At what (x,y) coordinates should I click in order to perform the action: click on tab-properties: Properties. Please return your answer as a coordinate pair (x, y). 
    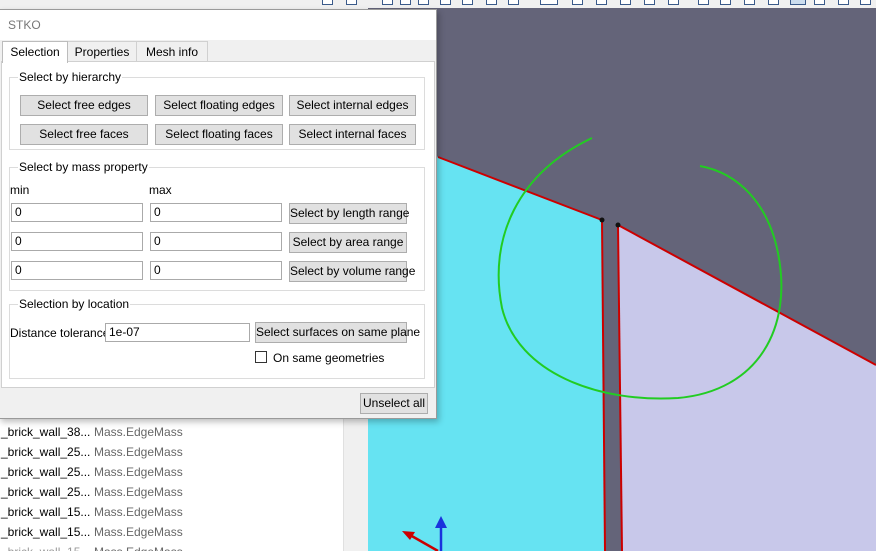
    Looking at the image, I should click on (102, 51).